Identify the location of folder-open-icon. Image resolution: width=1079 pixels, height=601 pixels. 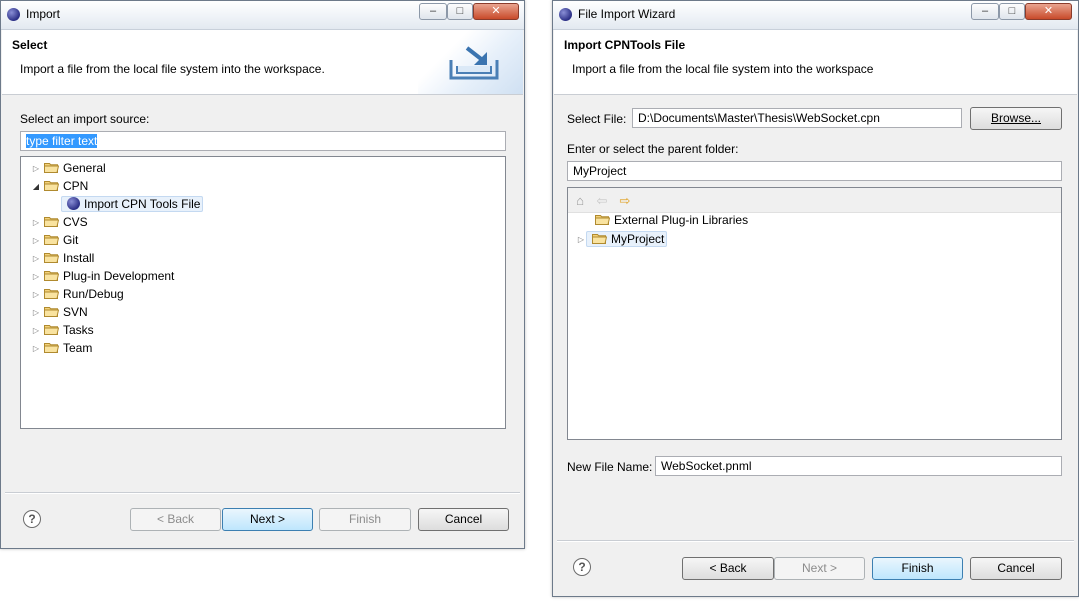
(51, 185).